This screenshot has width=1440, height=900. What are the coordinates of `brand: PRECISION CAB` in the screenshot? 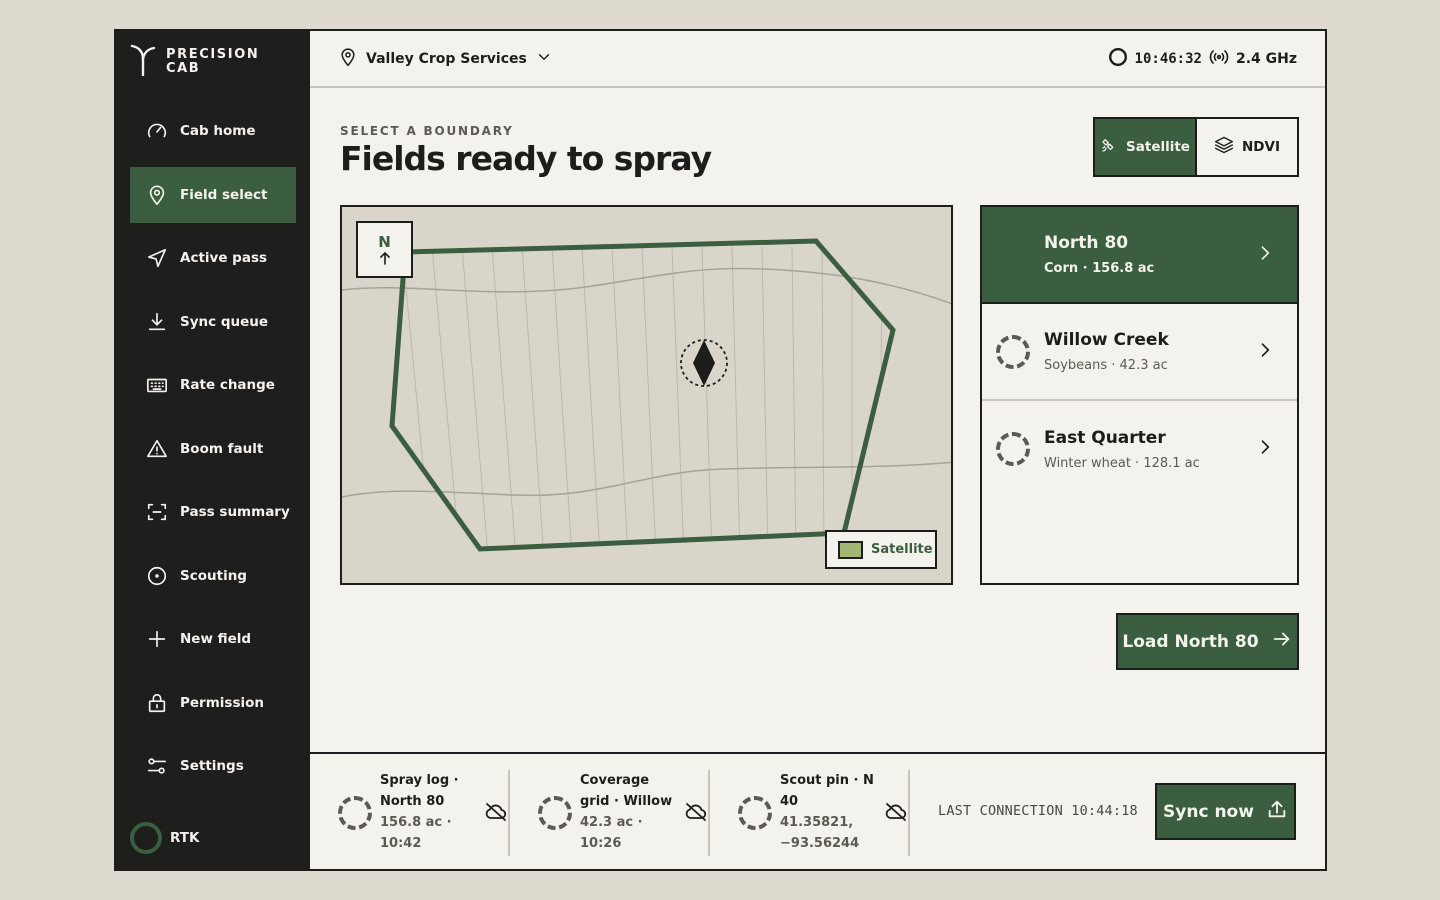 It's located at (194, 62).